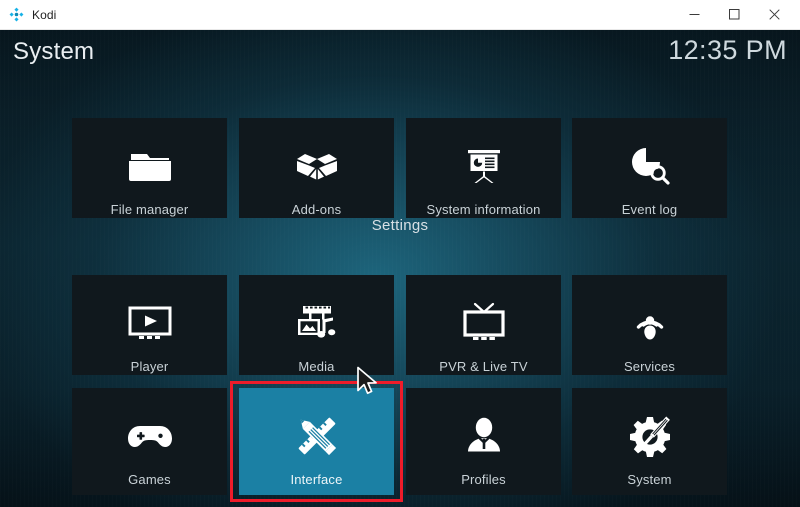 The image size is (800, 507). Describe the element at coordinates (149, 366) in the screenshot. I see `tile-label: Player` at that location.